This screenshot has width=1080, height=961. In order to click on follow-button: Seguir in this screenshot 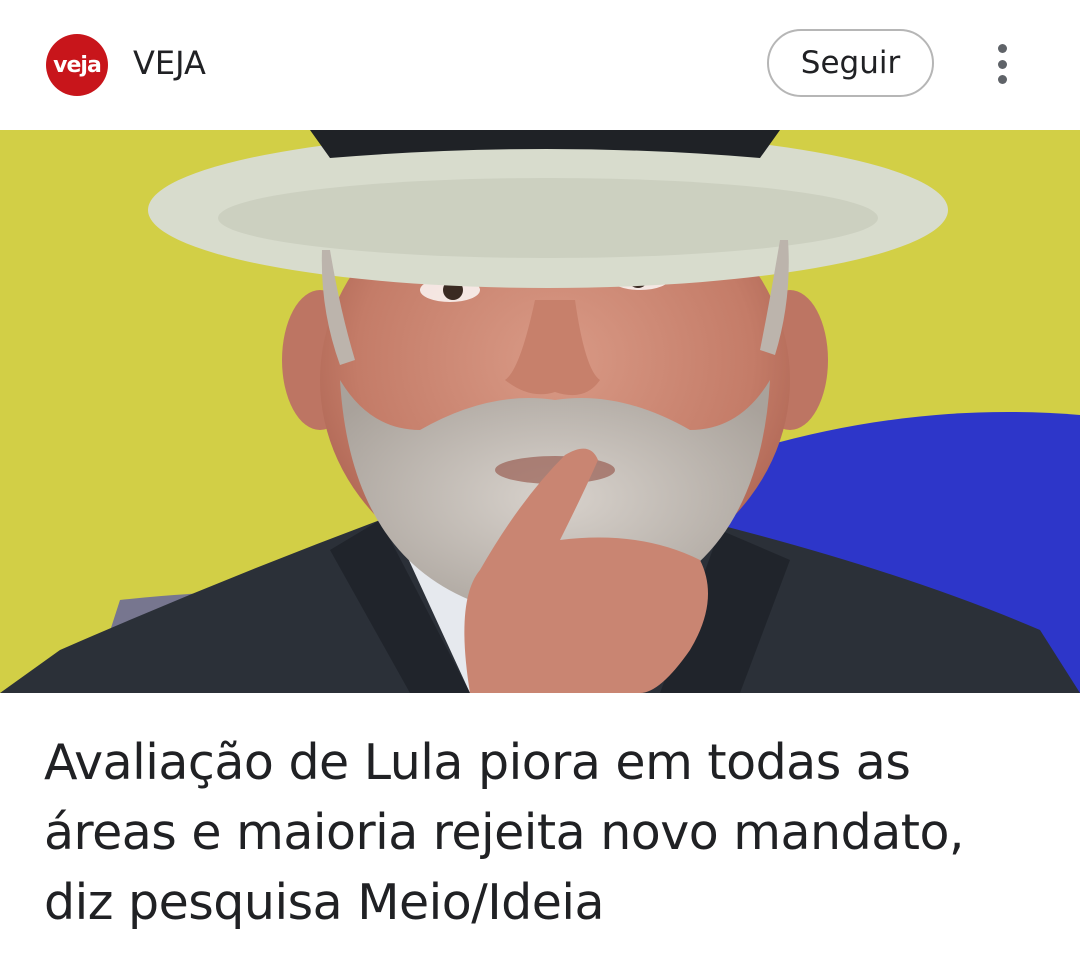, I will do `click(850, 63)`.